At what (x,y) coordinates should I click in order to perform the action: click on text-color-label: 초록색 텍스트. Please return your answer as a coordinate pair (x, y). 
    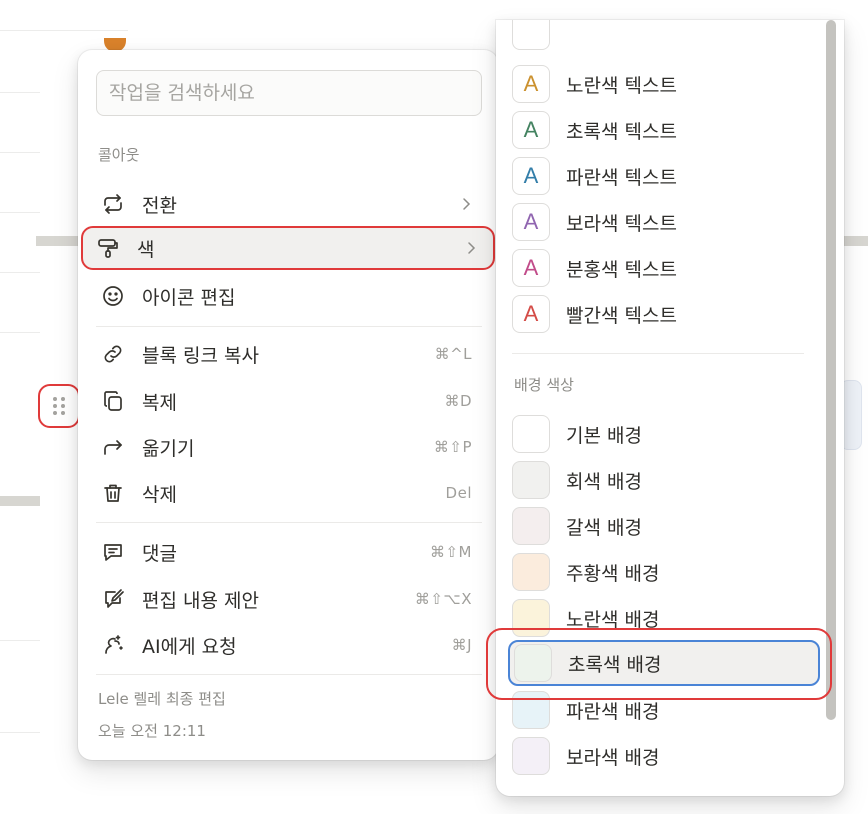
    Looking at the image, I should click on (621, 131).